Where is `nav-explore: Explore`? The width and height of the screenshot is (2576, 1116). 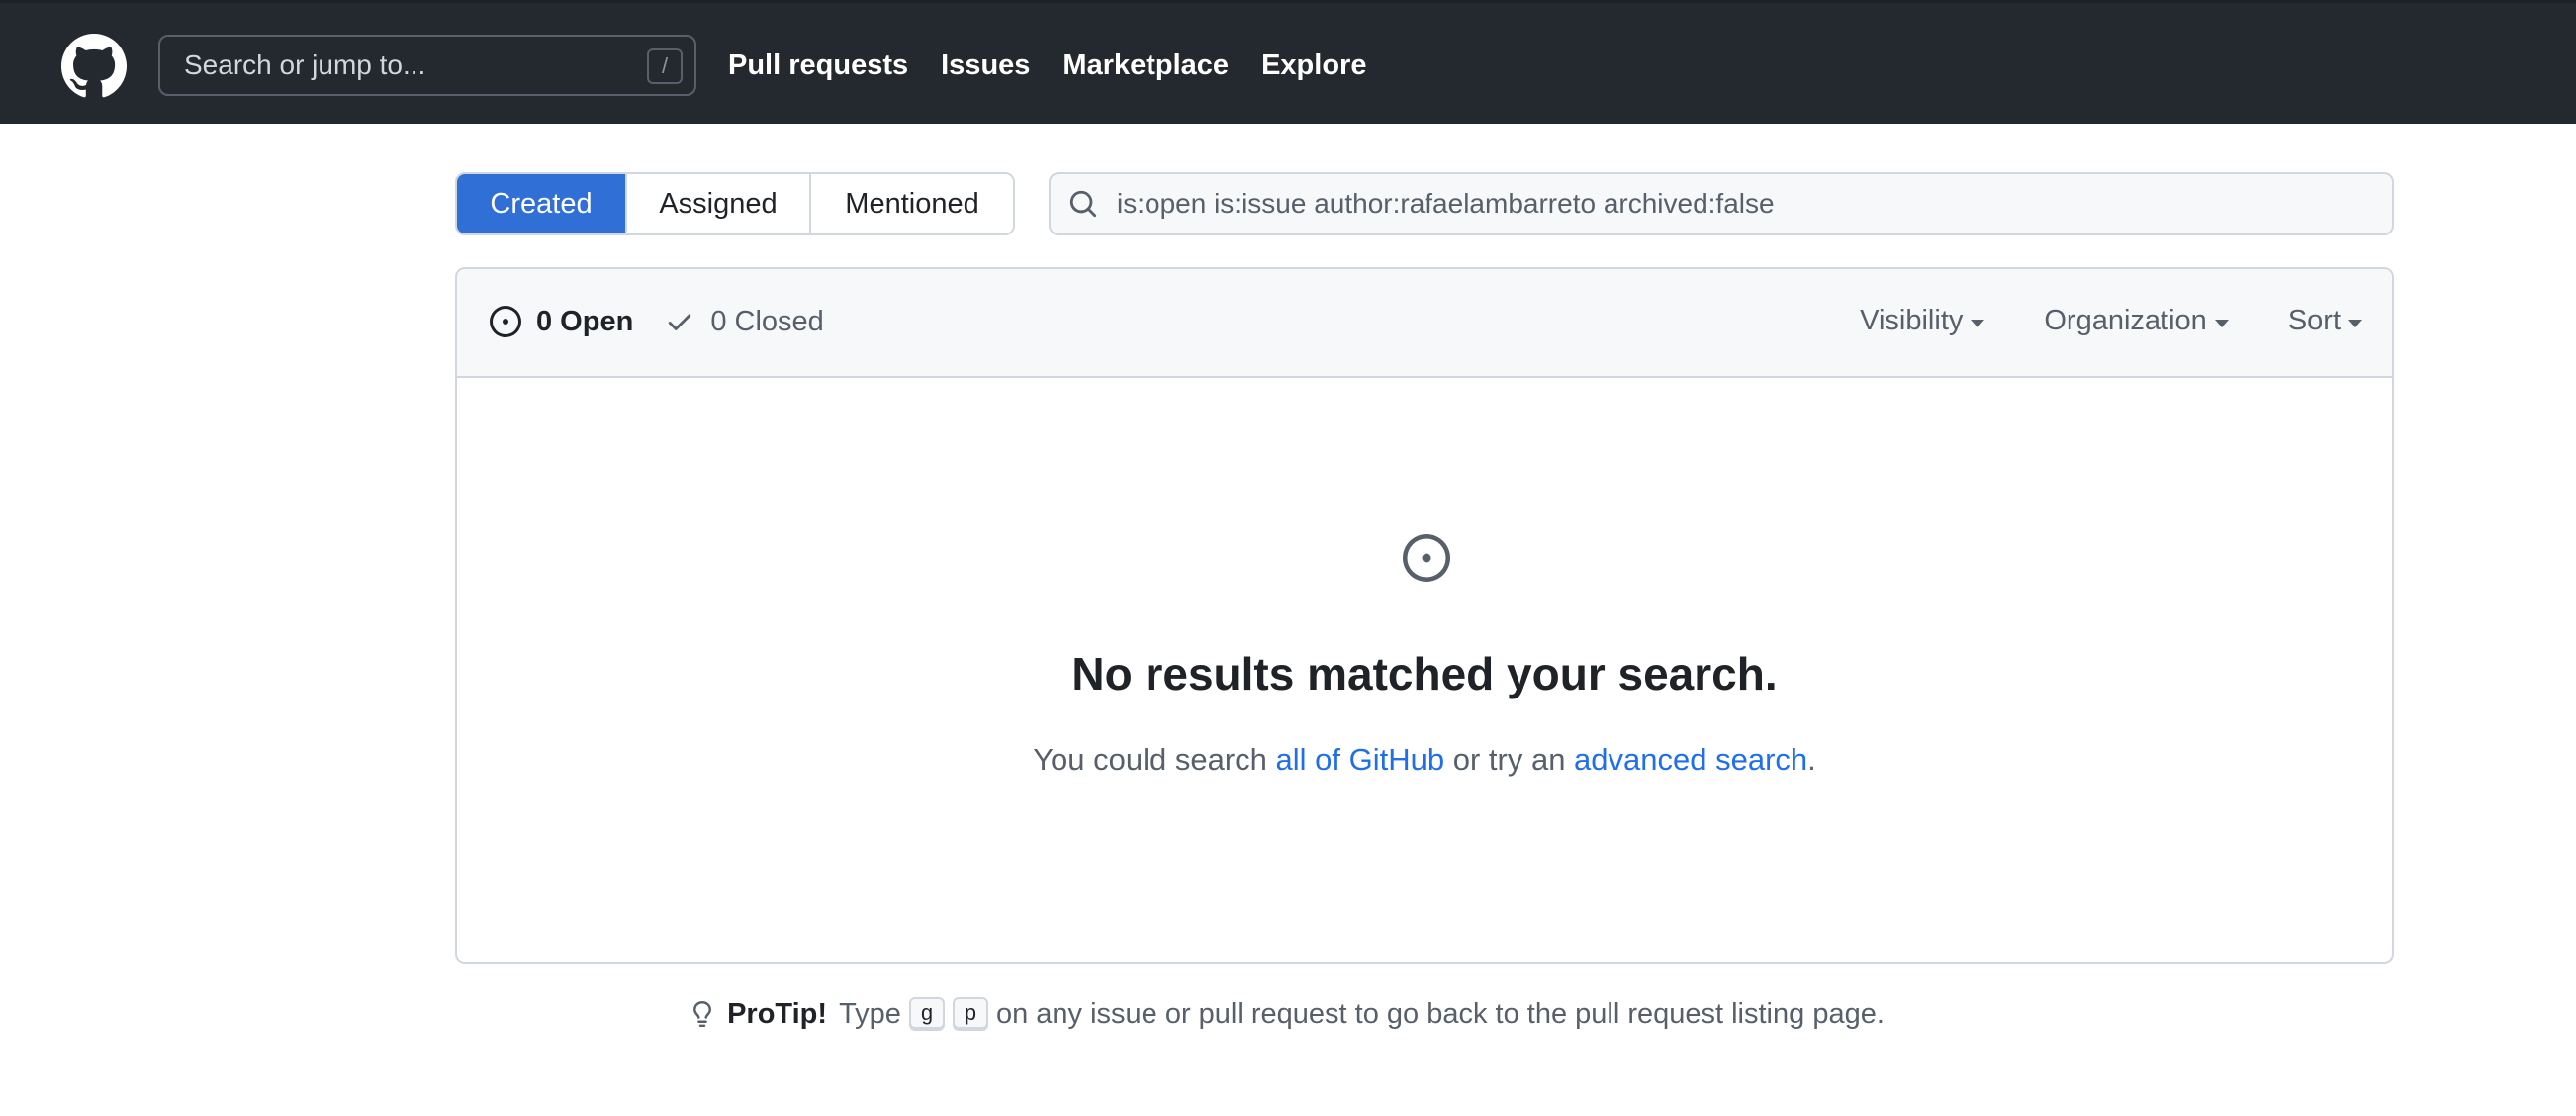
nav-explore: Explore is located at coordinates (1313, 65).